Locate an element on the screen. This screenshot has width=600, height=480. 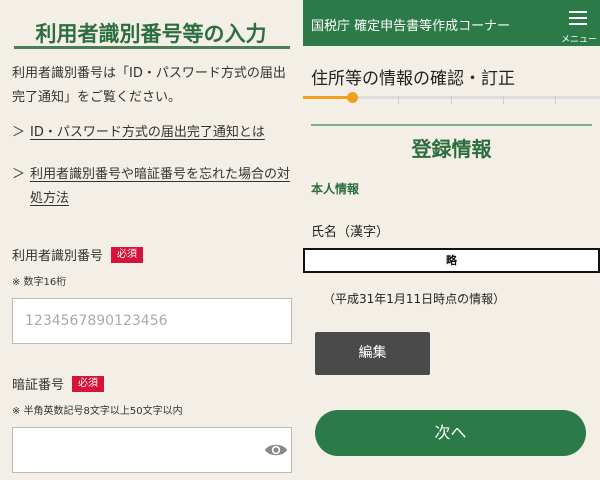
title-underline is located at coordinates (152, 47).